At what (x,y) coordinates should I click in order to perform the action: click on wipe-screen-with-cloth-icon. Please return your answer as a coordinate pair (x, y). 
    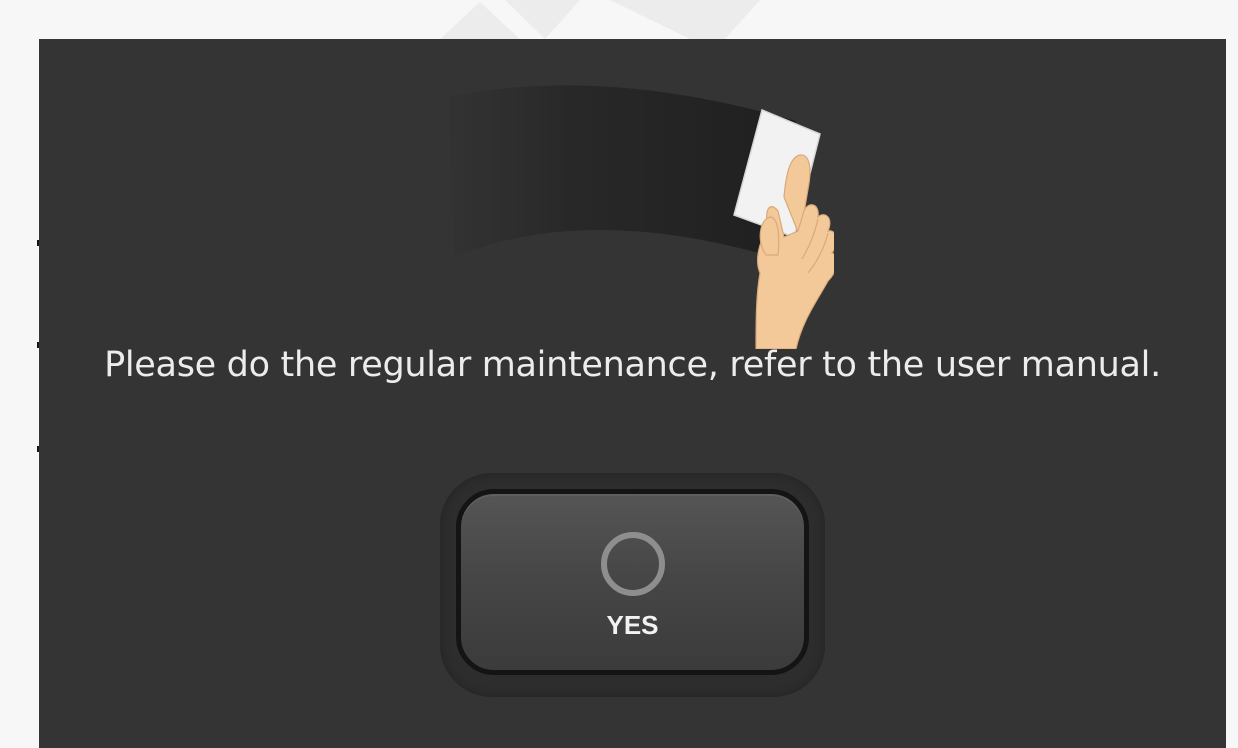
    Looking at the image, I should click on (641, 217).